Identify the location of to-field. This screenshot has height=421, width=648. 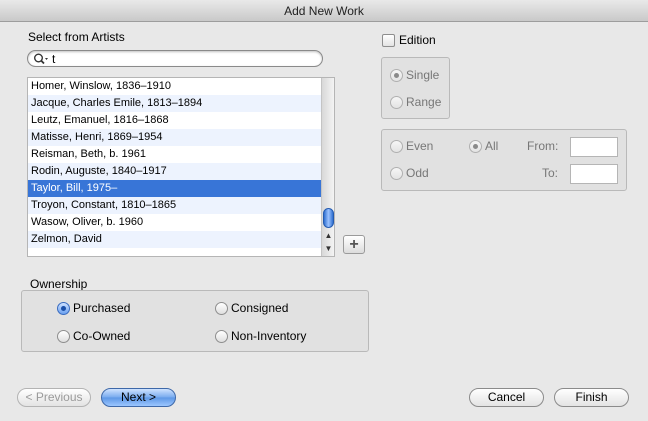
(594, 174).